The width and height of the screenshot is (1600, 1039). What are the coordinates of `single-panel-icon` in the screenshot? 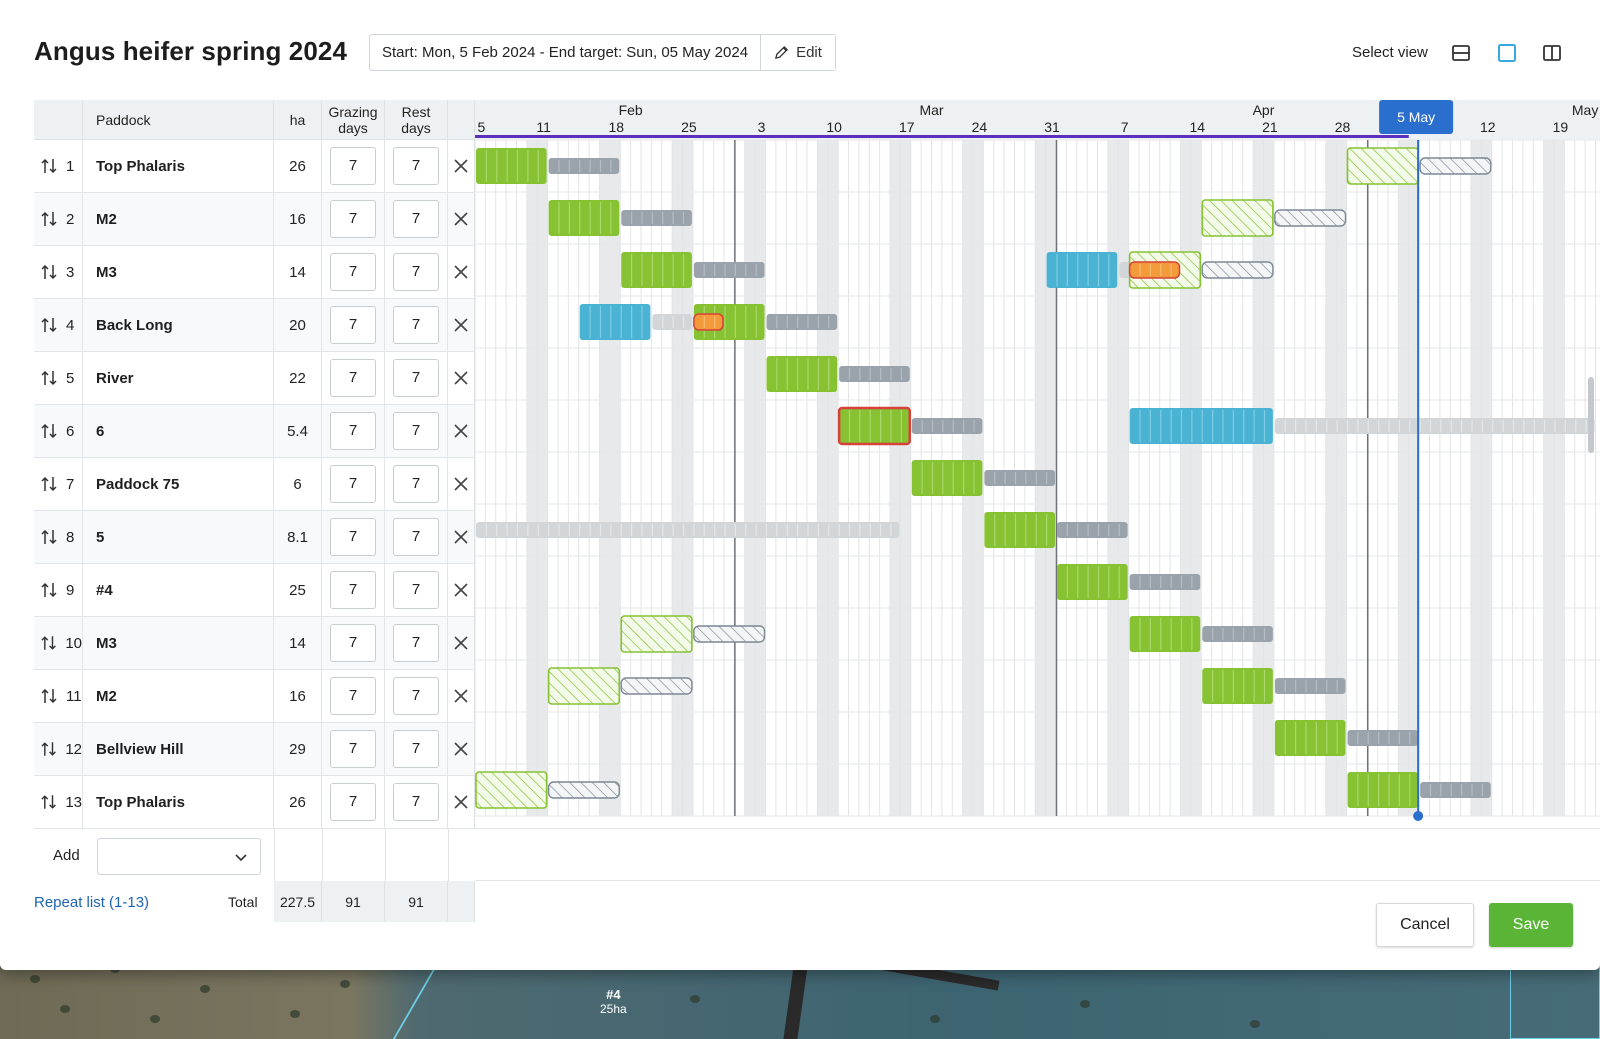 It's located at (1507, 53).